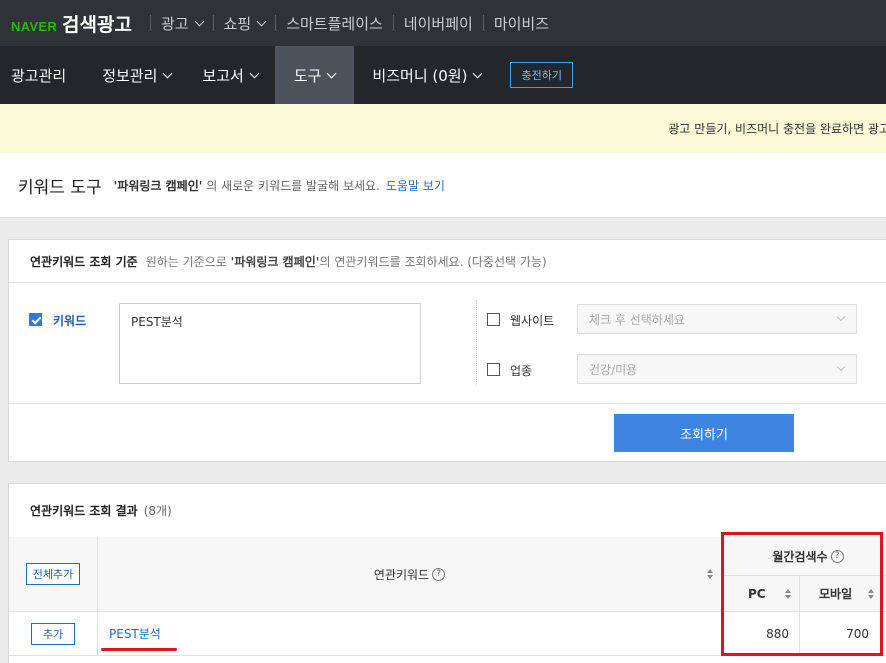 This screenshot has height=663, width=886. What do you see at coordinates (415, 185) in the screenshot?
I see `help-link: 도움말 보기` at bounding box center [415, 185].